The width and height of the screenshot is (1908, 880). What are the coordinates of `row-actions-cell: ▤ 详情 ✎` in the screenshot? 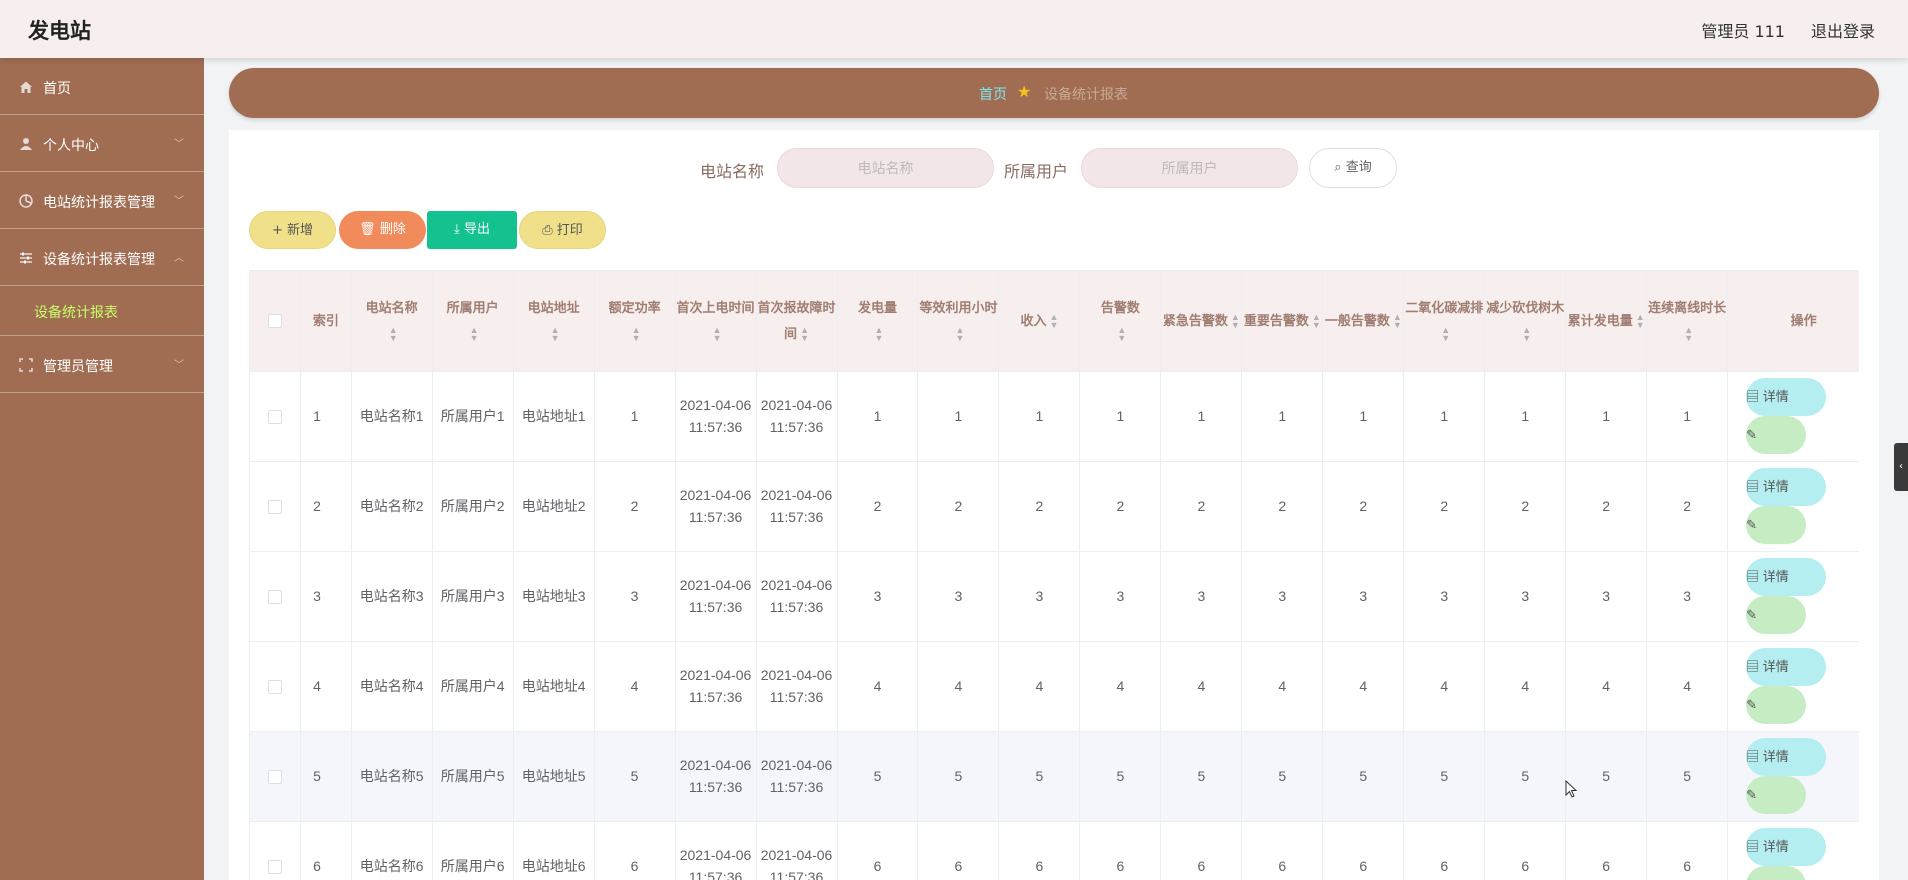 It's located at (1793, 776).